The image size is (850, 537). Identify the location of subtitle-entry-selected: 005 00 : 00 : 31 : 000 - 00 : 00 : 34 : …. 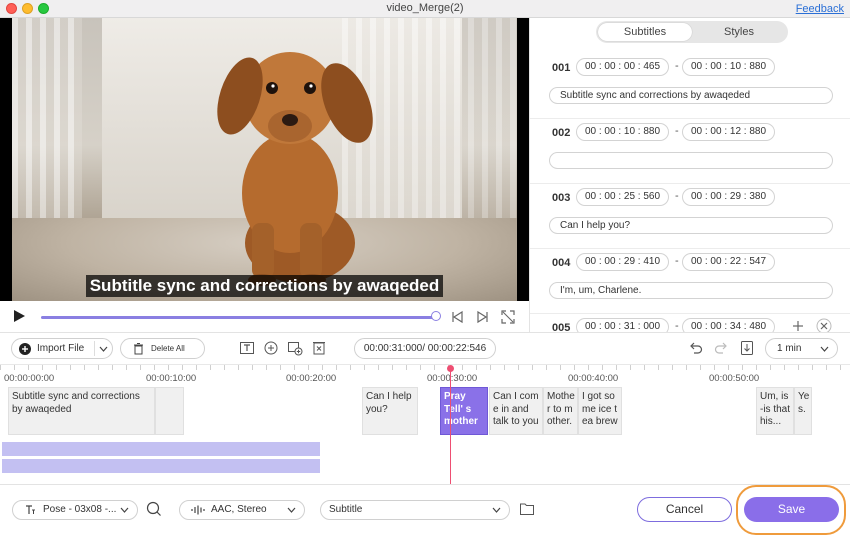
(690, 323).